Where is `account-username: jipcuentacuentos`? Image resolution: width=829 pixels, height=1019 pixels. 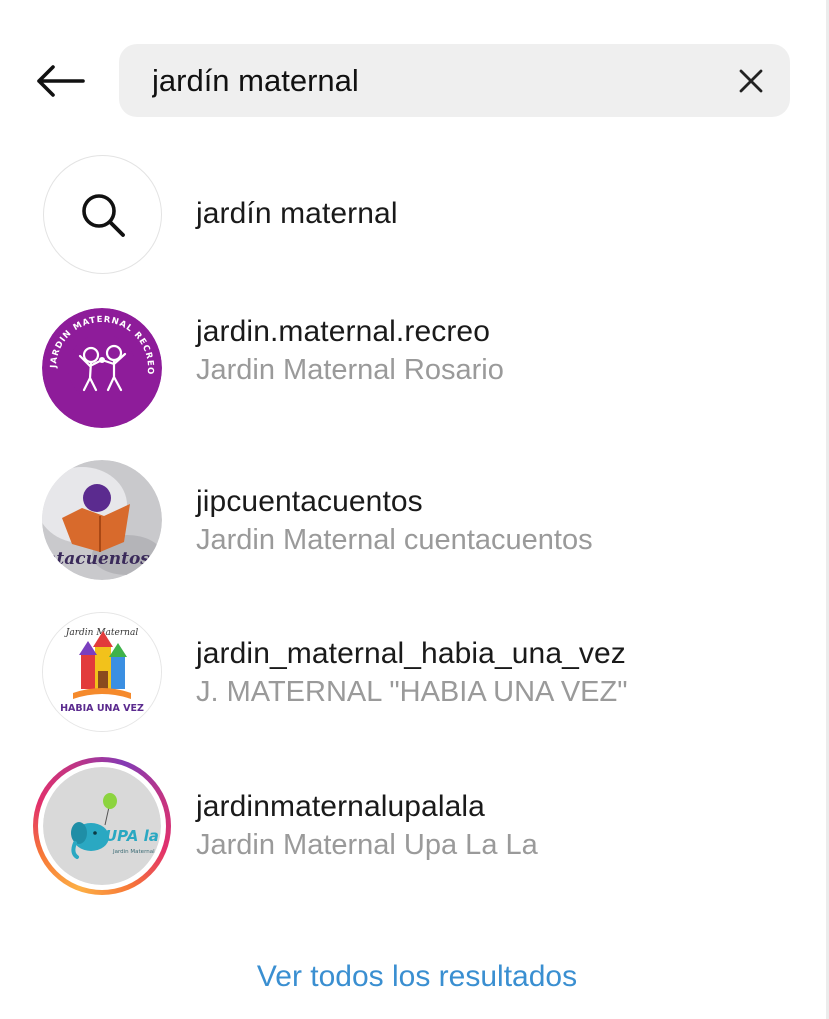
account-username: jipcuentacuentos is located at coordinates (309, 501).